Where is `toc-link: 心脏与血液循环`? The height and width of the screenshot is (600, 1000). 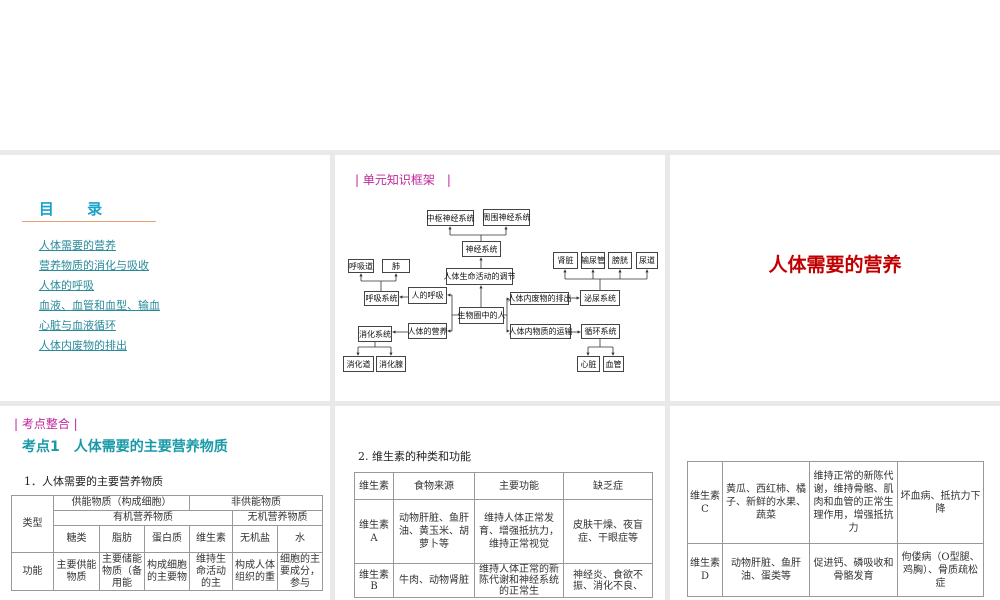
toc-link: 心脏与血液循环 is located at coordinates (72, 325).